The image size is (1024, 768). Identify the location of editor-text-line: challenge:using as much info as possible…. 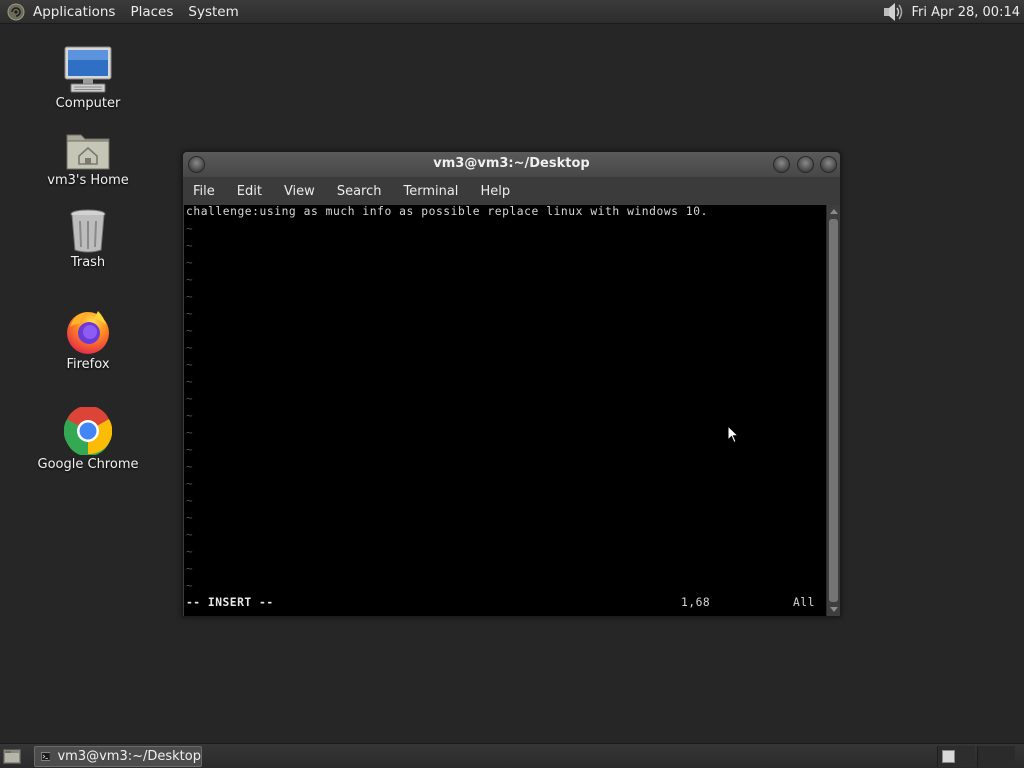
(447, 211).